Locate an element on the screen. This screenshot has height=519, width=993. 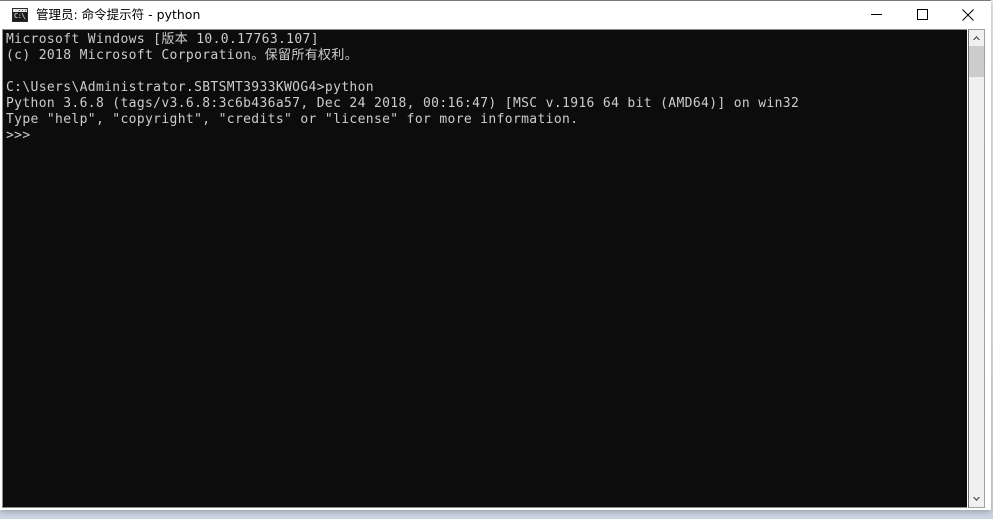
close-icon is located at coordinates (968, 14).